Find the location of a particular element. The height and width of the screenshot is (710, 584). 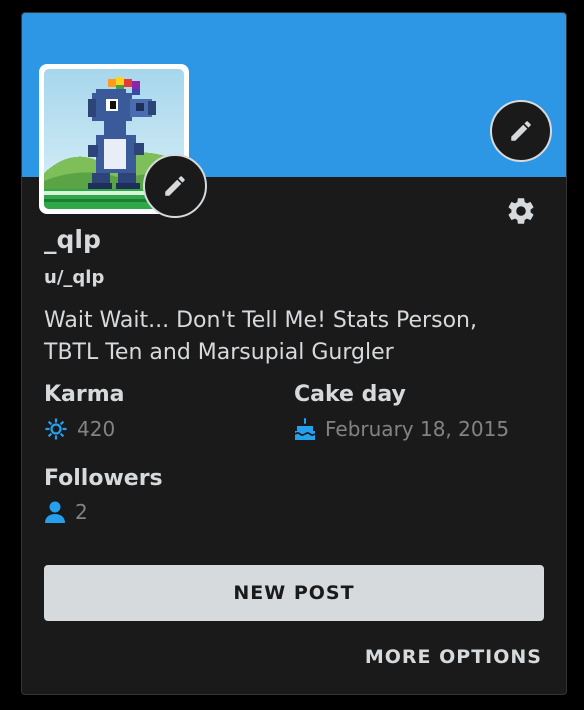

cake-icon is located at coordinates (305, 429).